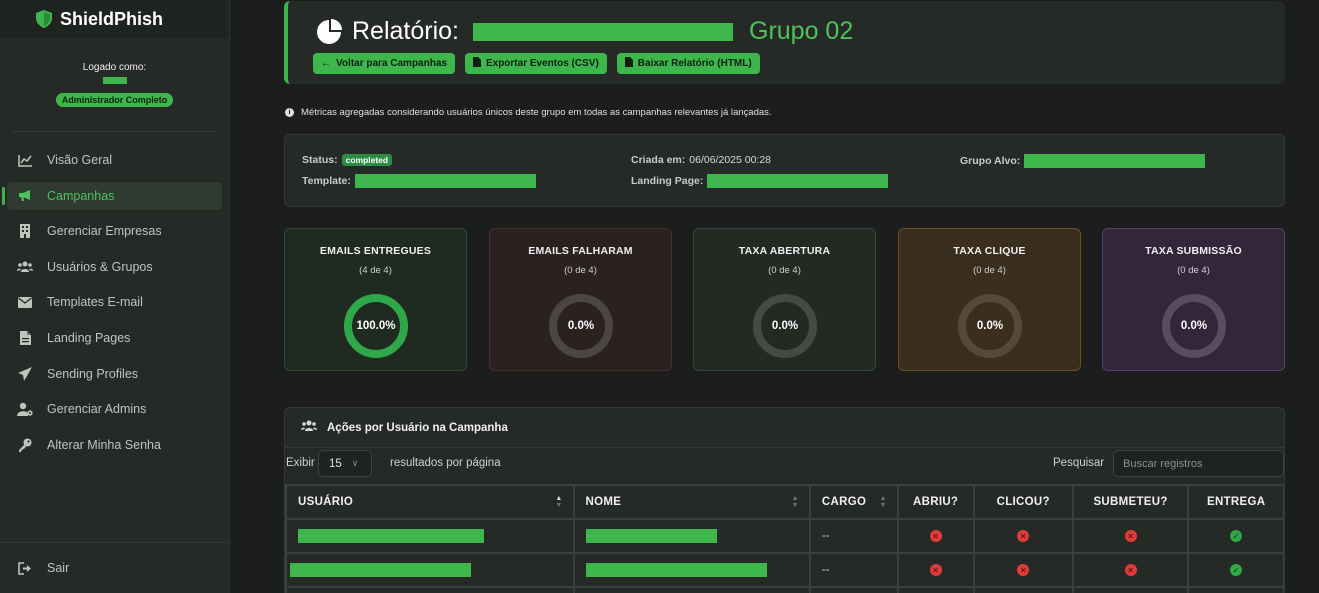 This screenshot has width=1319, height=593. I want to click on cell-entrega: ✓, so click(1235, 536).